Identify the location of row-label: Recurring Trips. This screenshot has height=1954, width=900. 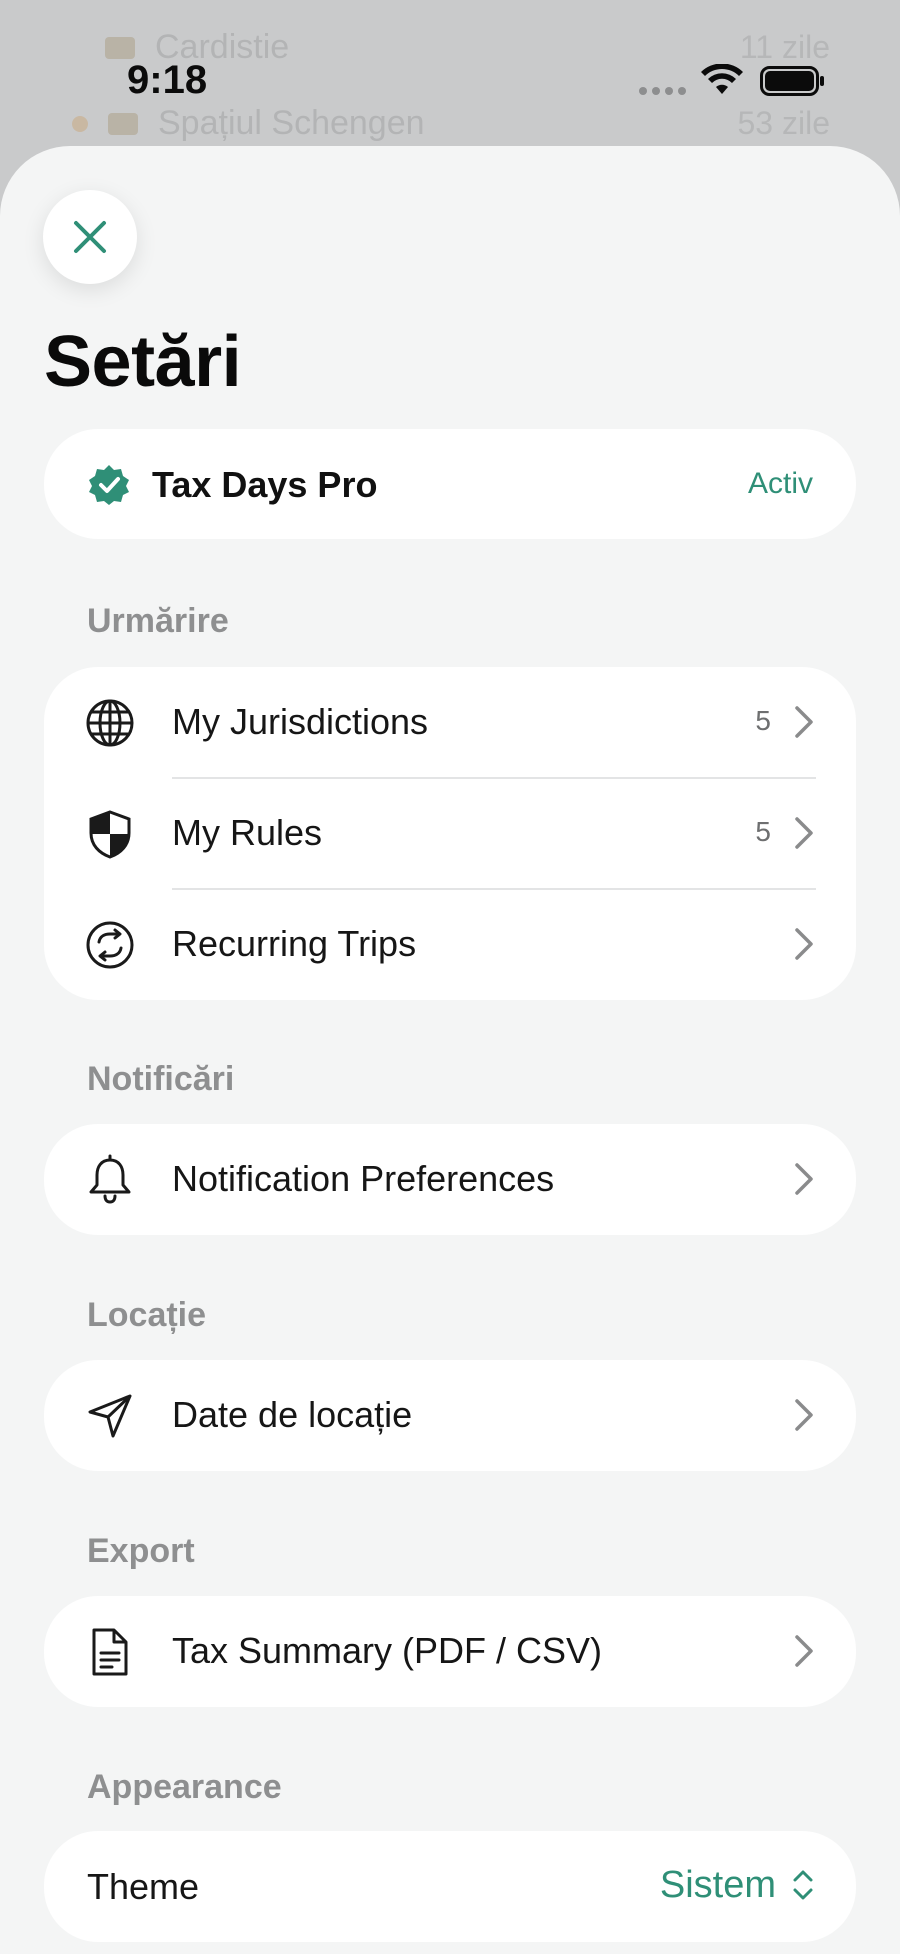
(294, 943).